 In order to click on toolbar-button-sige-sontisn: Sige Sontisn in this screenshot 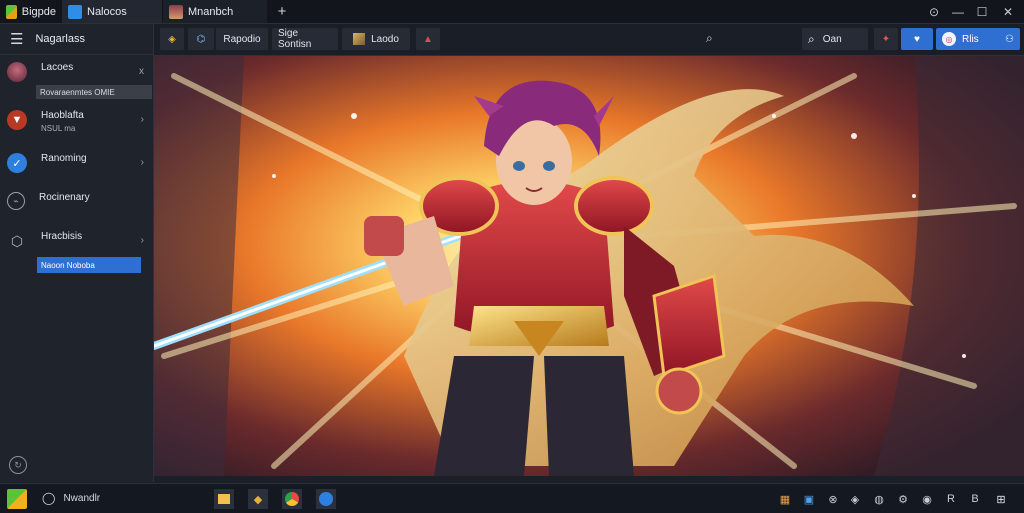, I will do `click(305, 39)`.